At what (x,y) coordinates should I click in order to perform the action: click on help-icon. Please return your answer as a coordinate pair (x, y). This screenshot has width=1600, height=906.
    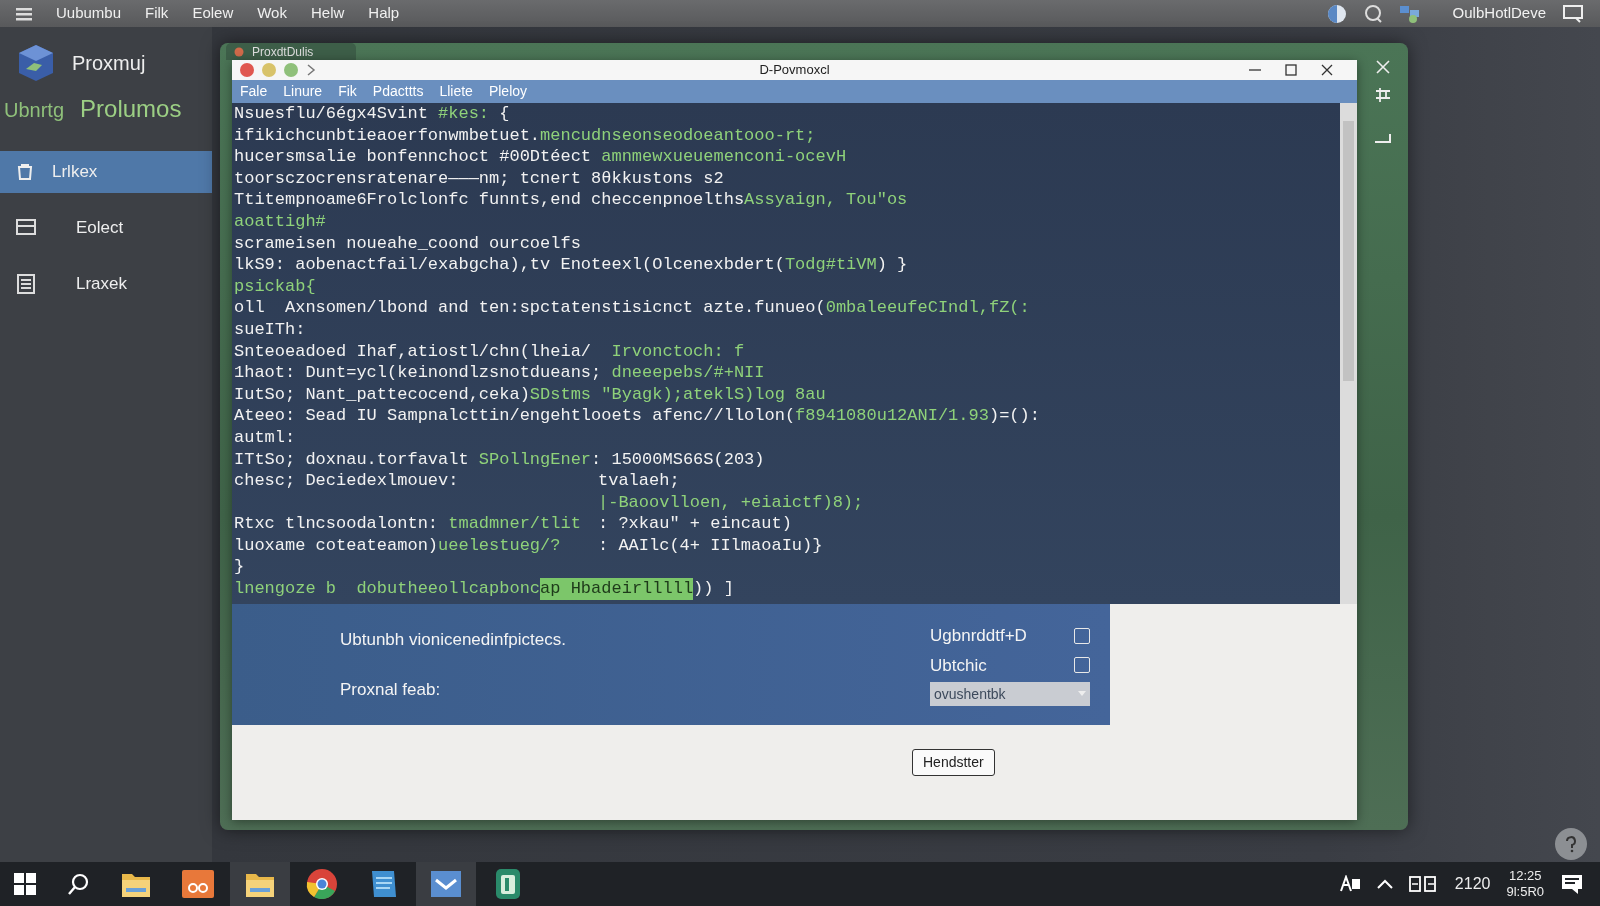
    Looking at the image, I should click on (1571, 844).